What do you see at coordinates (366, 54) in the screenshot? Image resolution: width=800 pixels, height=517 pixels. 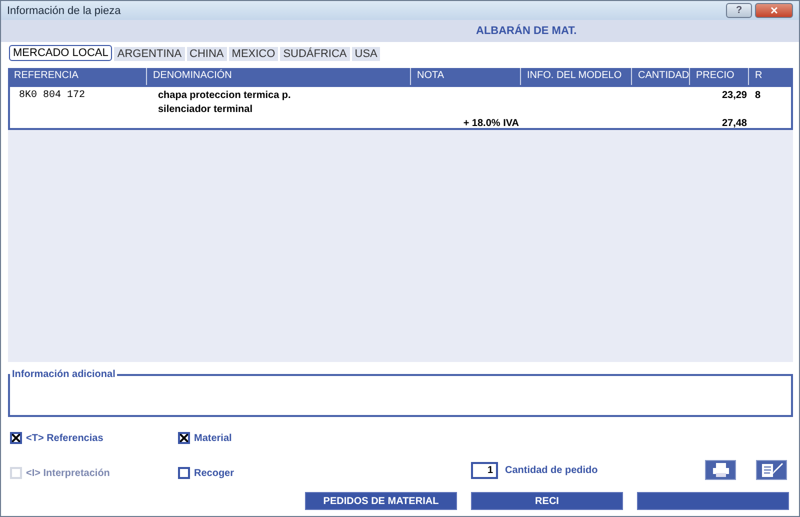 I see `tab: USA` at bounding box center [366, 54].